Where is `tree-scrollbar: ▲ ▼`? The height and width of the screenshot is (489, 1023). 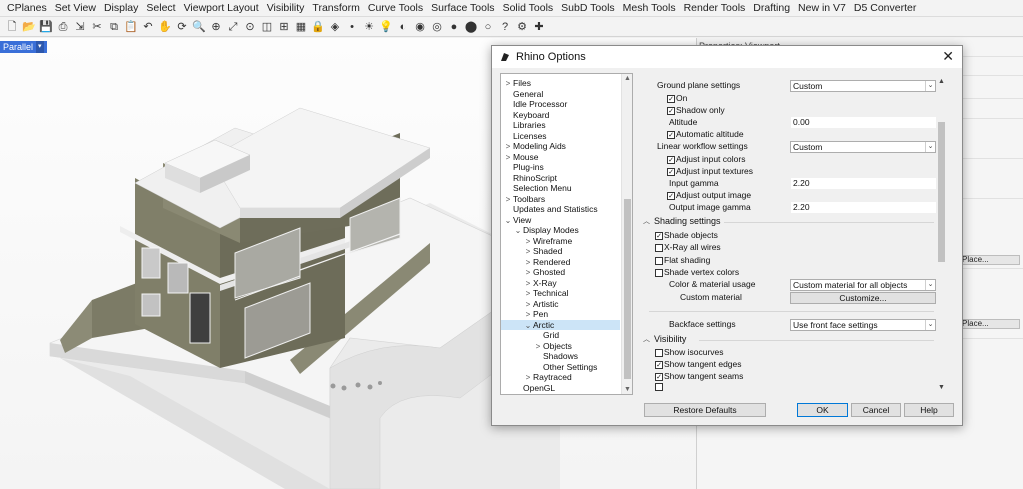
tree-scrollbar: ▲ ▼ is located at coordinates (626, 234).